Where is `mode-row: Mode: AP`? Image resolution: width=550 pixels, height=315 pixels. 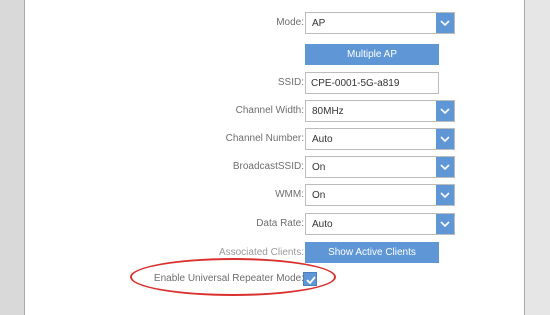
mode-row: Mode: AP is located at coordinates (275, 24).